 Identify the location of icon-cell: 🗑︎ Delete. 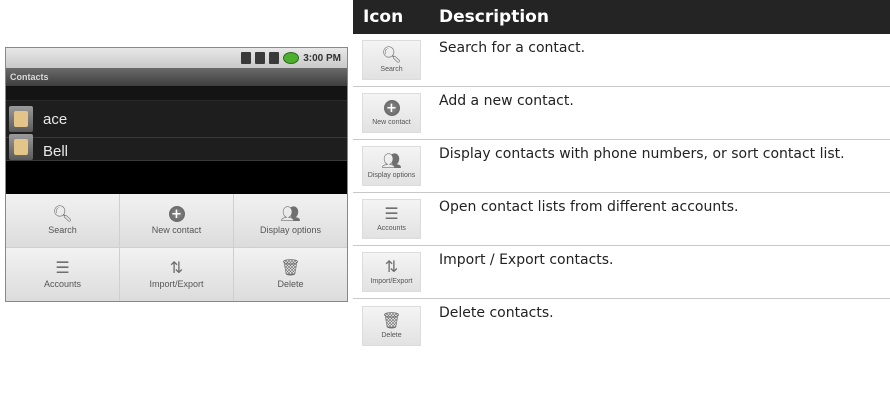
(391, 325).